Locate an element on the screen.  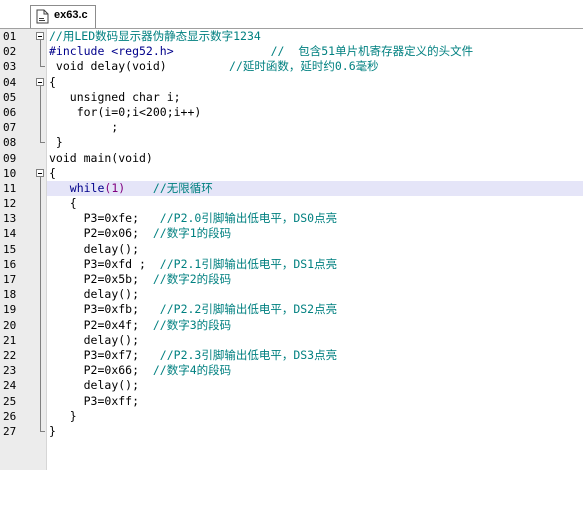
code-line: 22 P3=0xf7; //P2.3引脚输出低电平，DS3点亮 is located at coordinates (291, 355).